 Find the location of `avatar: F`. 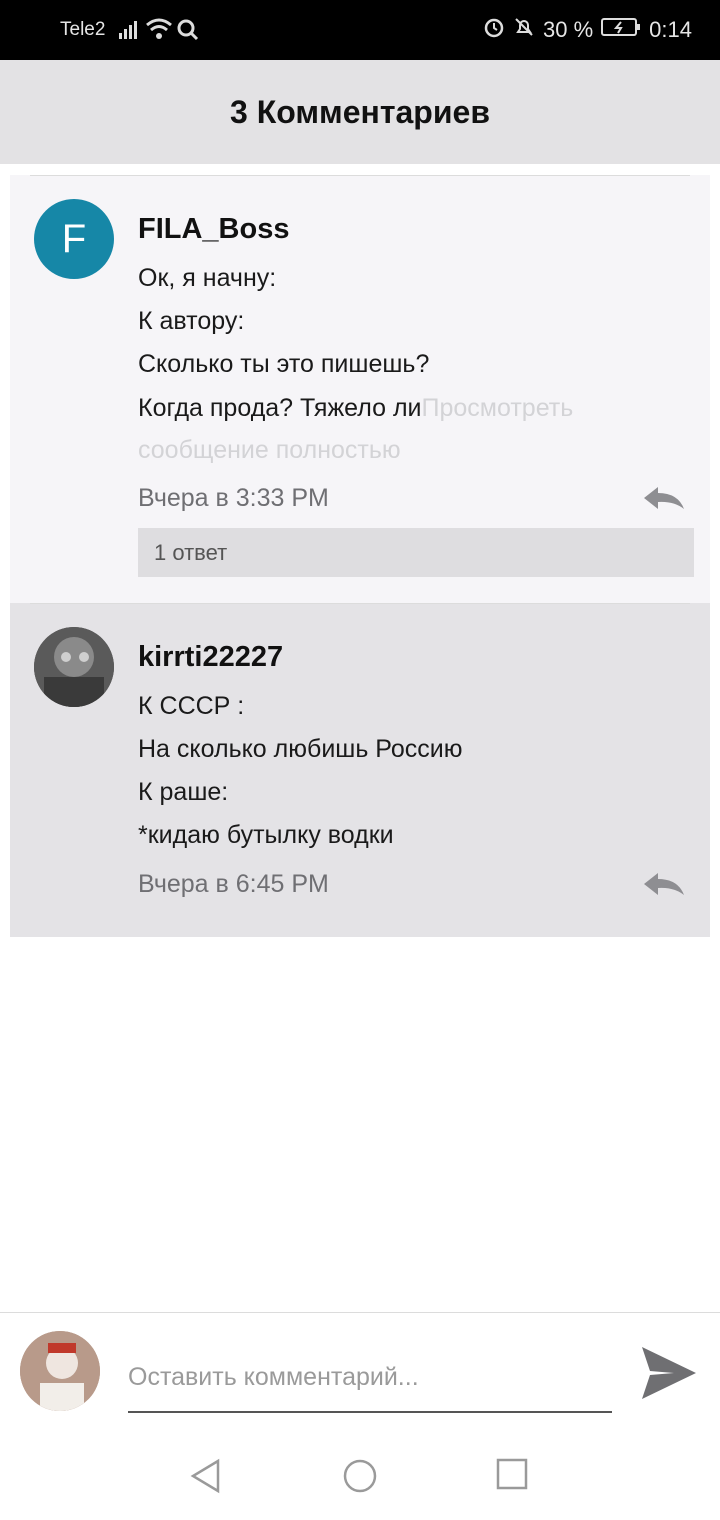

avatar: F is located at coordinates (74, 239).